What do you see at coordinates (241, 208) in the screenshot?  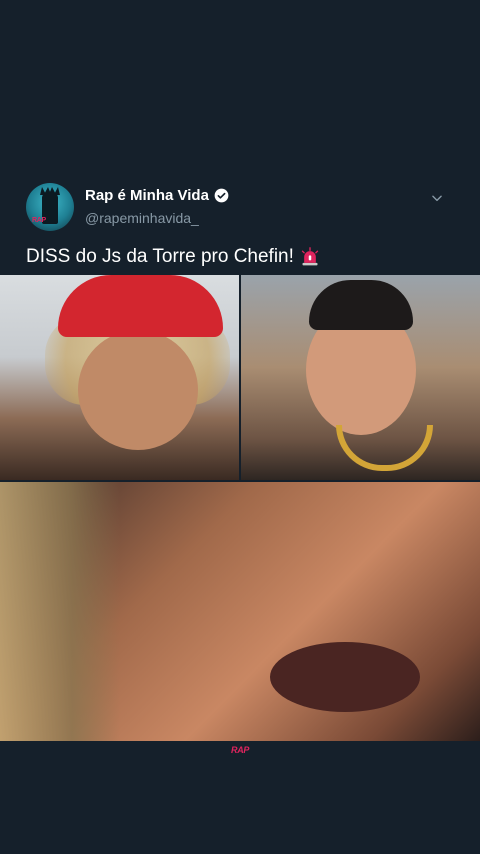 I see `tweet-header: RAP Rap é Minha Vida @rapeminhavida_` at bounding box center [241, 208].